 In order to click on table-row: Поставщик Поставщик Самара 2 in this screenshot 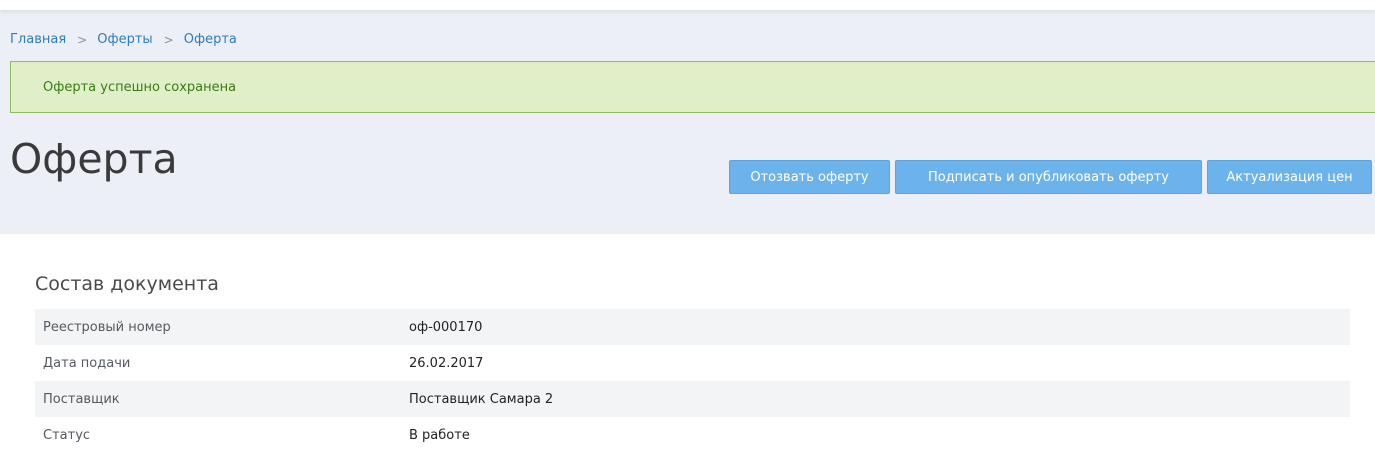, I will do `click(692, 399)`.